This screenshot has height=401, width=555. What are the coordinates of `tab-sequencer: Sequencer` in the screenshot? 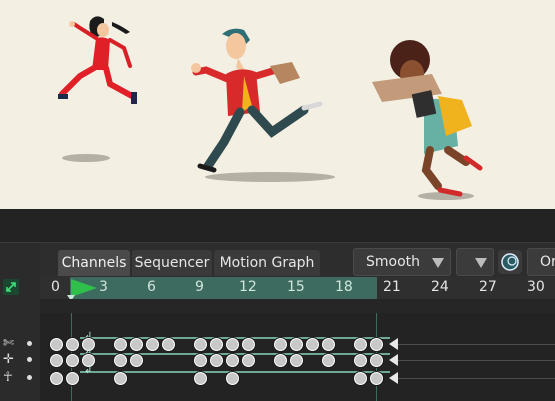 It's located at (172, 263).